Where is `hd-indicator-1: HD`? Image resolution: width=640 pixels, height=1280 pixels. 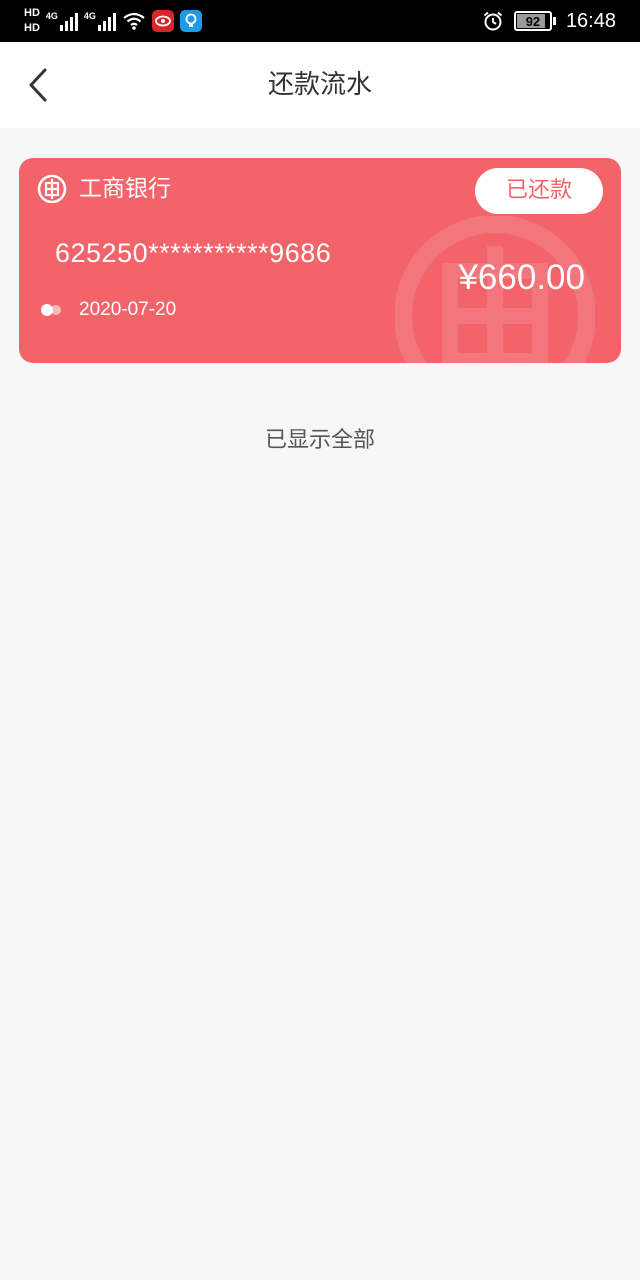
hd-indicator-1: HD is located at coordinates (32, 13).